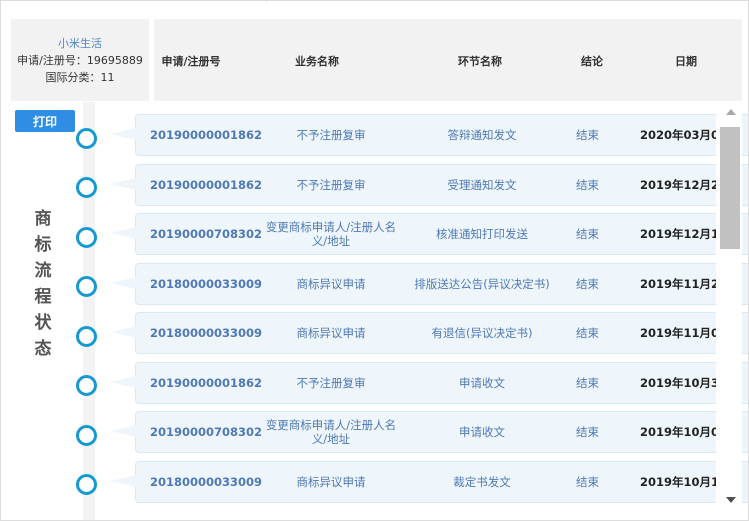 Image resolution: width=749 pixels, height=521 pixels. What do you see at coordinates (684, 184) in the screenshot?
I see `row-date: 2019年12月27` at bounding box center [684, 184].